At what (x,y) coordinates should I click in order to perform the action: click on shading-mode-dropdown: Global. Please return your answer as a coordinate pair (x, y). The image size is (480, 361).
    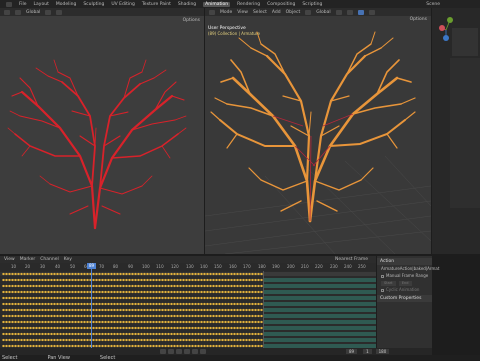
    Looking at the image, I should click on (33, 12).